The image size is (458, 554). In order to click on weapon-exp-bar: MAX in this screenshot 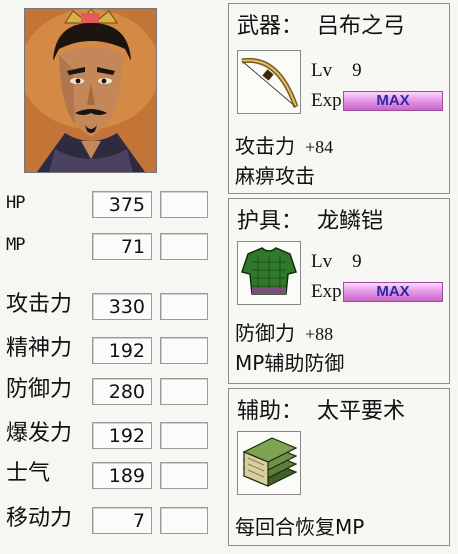, I will do `click(393, 101)`.